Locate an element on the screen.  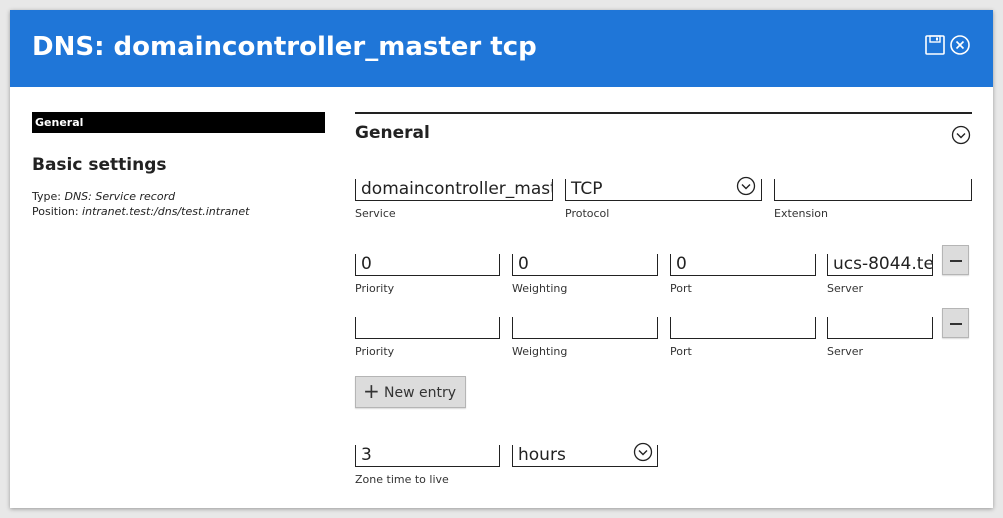
zone-ttl-input: 3 is located at coordinates (427, 456).